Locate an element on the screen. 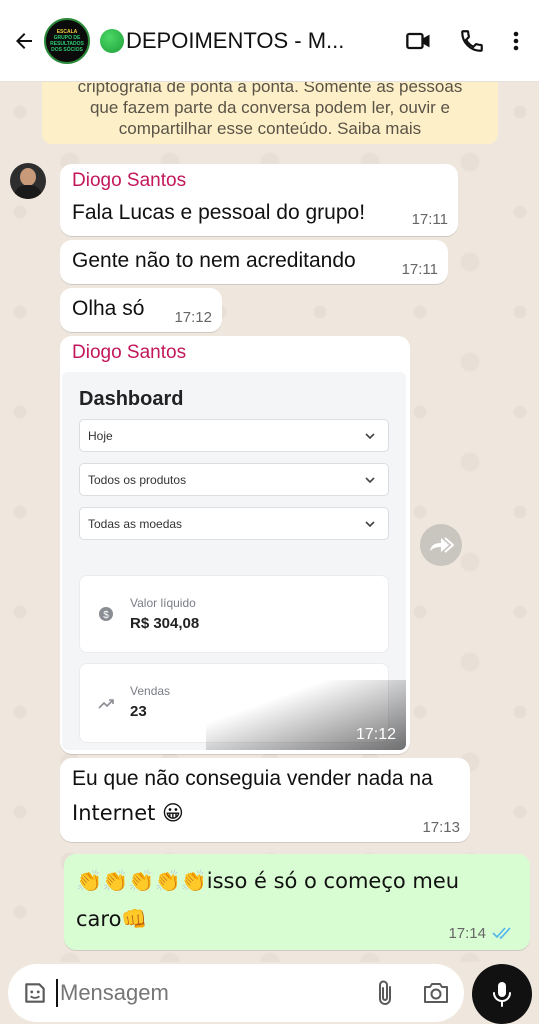 The width and height of the screenshot is (539, 1024). text-caret is located at coordinates (57, 993).